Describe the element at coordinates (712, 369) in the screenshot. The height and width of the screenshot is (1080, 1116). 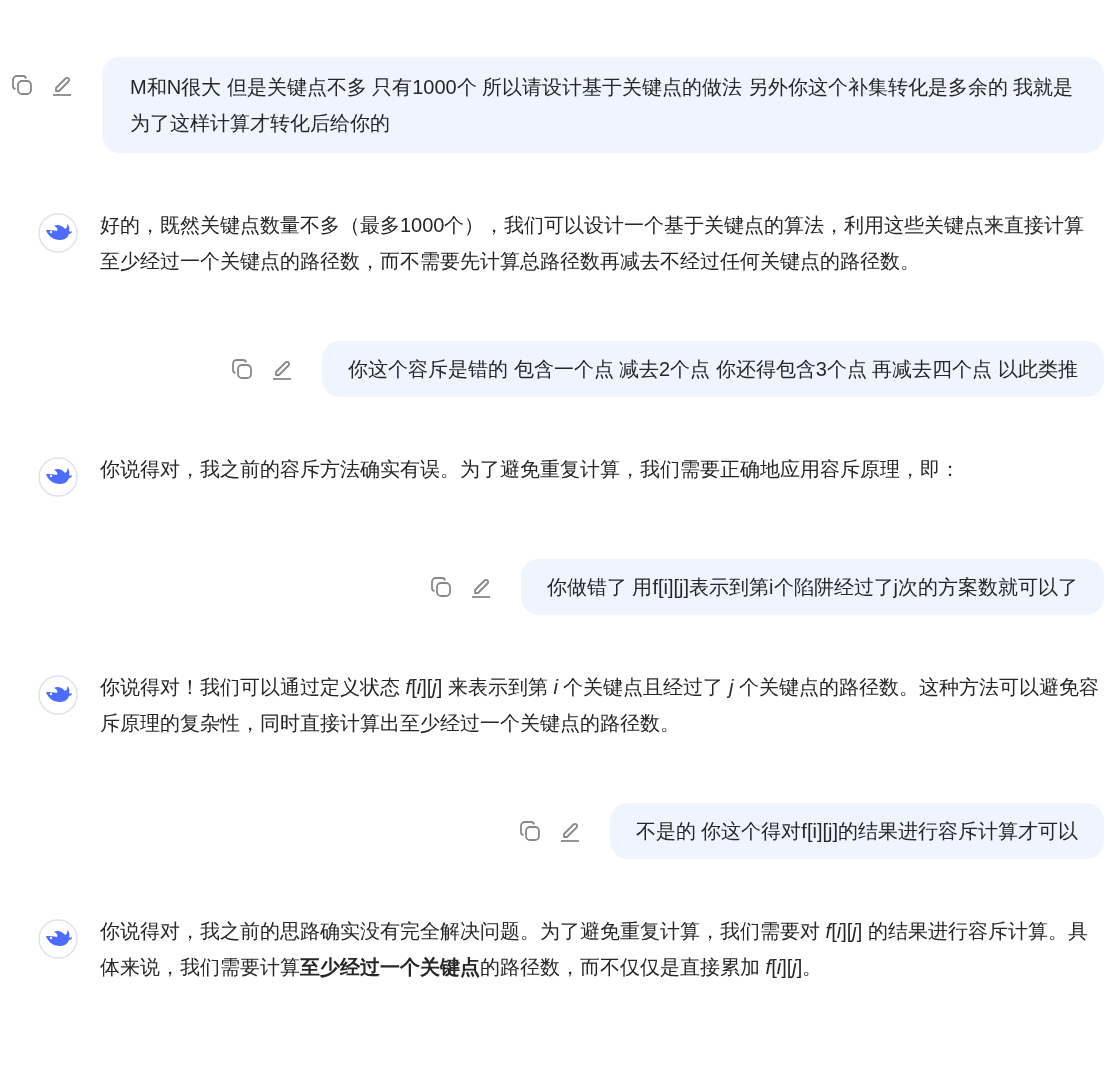
I see `user-message: 你这个容斥是错的 包含一个点 减去2个点 你还得包含3个点 再减去四个点 以此类推` at that location.